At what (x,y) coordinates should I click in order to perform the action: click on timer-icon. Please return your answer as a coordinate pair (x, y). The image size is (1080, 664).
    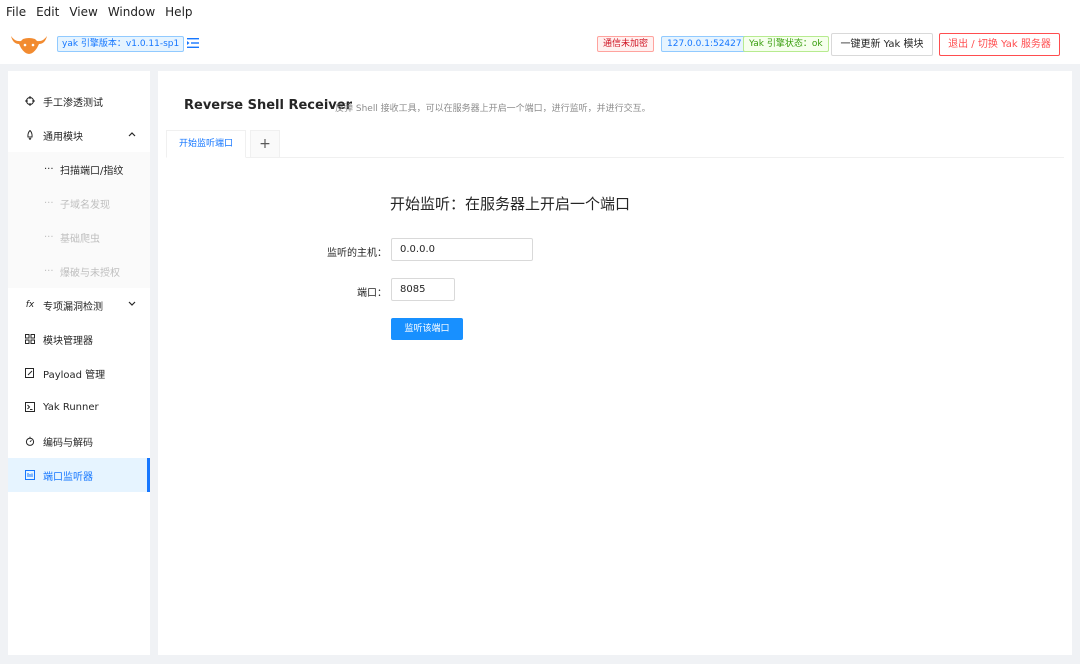
    Looking at the image, I should click on (30, 441).